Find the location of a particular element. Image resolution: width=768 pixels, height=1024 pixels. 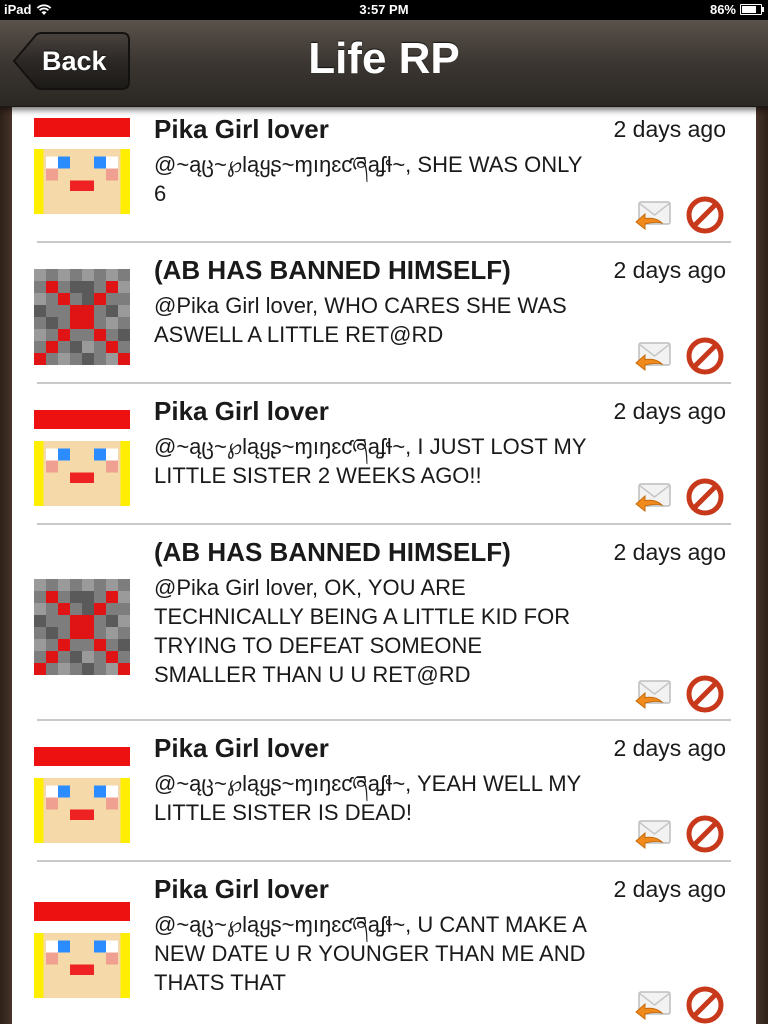

battery-icon is located at coordinates (752, 9).